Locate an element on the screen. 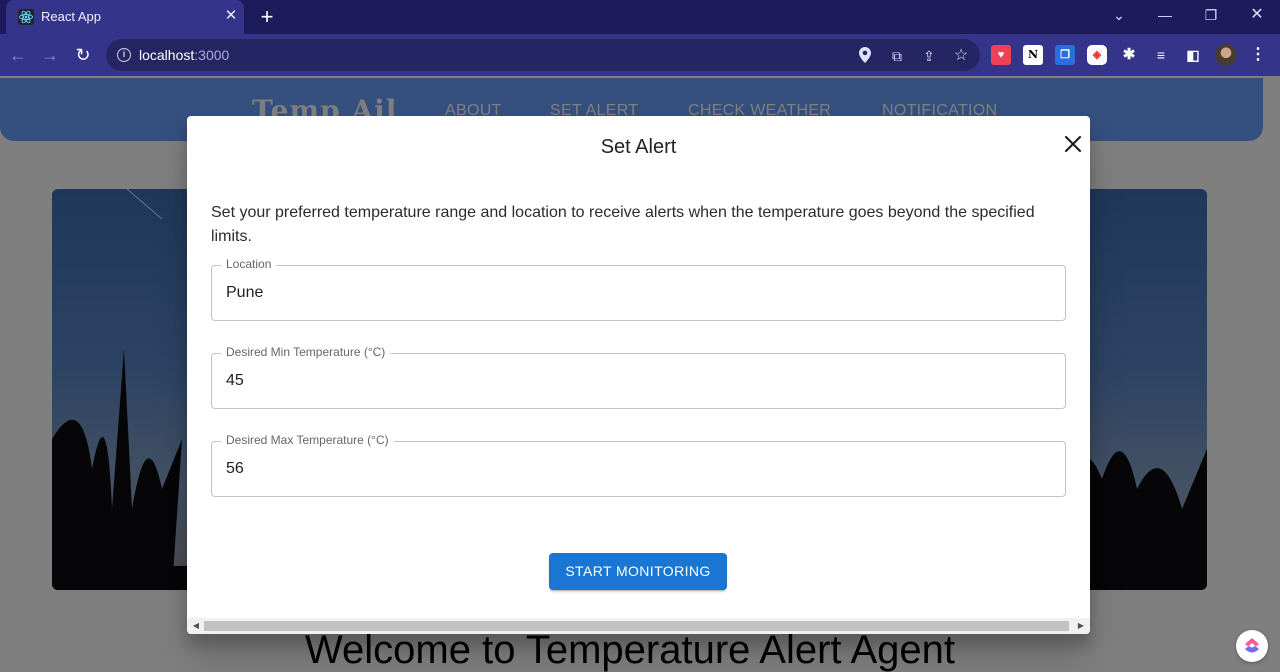 Image resolution: width=1280 pixels, height=672 pixels. scroll-left-icon: ◀ is located at coordinates (196, 626).